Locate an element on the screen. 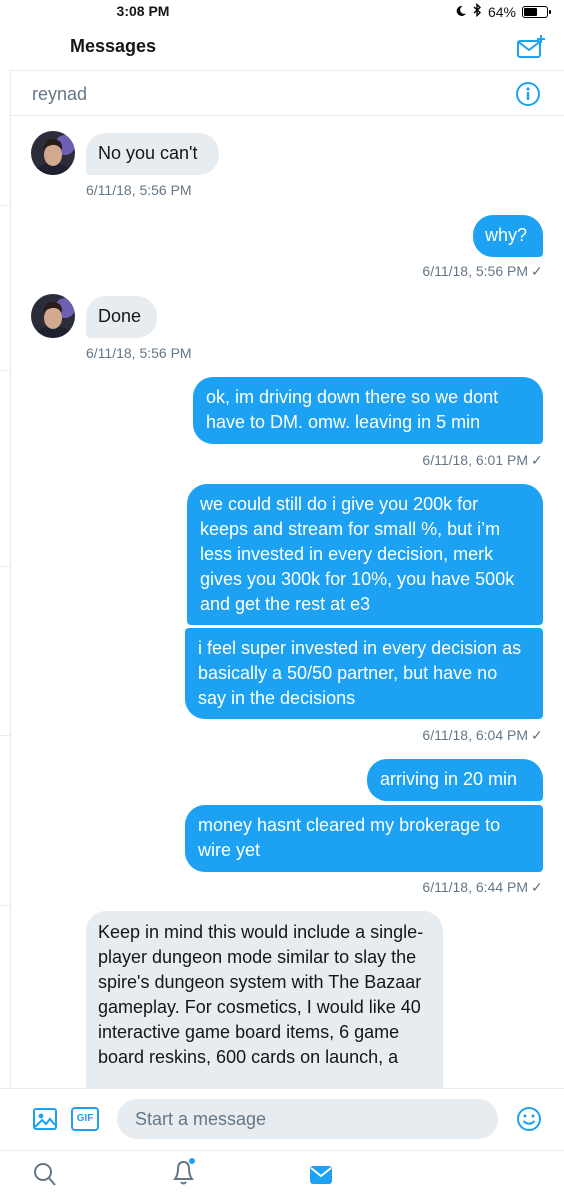  info-icon is located at coordinates (528, 96).